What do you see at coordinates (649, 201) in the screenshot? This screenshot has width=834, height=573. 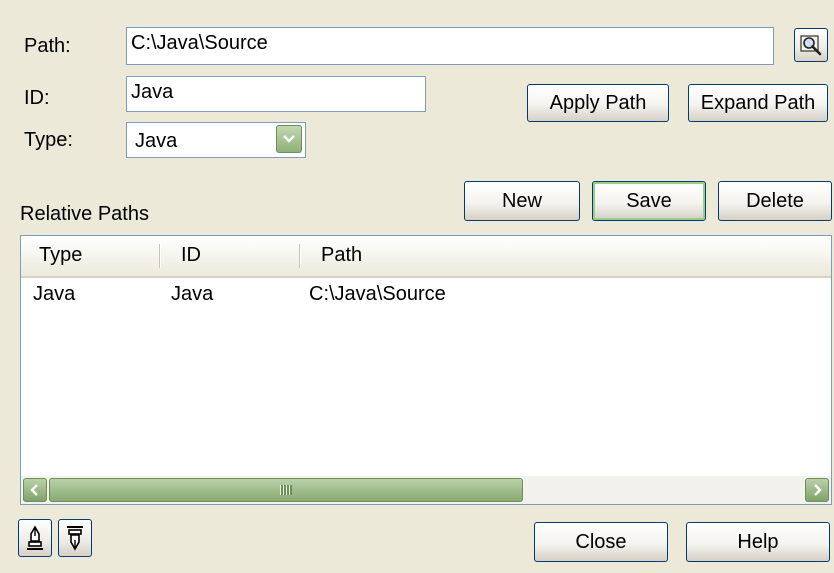 I see `save-button: Save` at bounding box center [649, 201].